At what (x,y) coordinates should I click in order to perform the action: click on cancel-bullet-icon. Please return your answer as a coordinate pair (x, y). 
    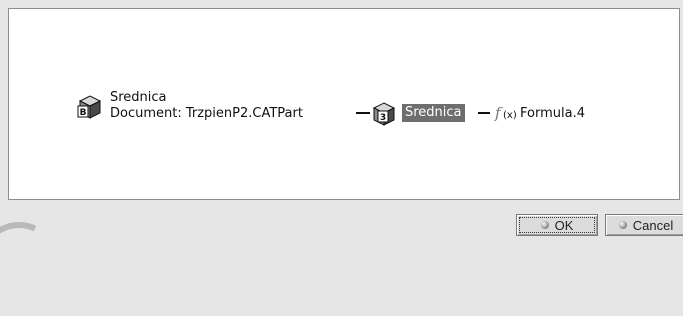
    Looking at the image, I should click on (622, 225).